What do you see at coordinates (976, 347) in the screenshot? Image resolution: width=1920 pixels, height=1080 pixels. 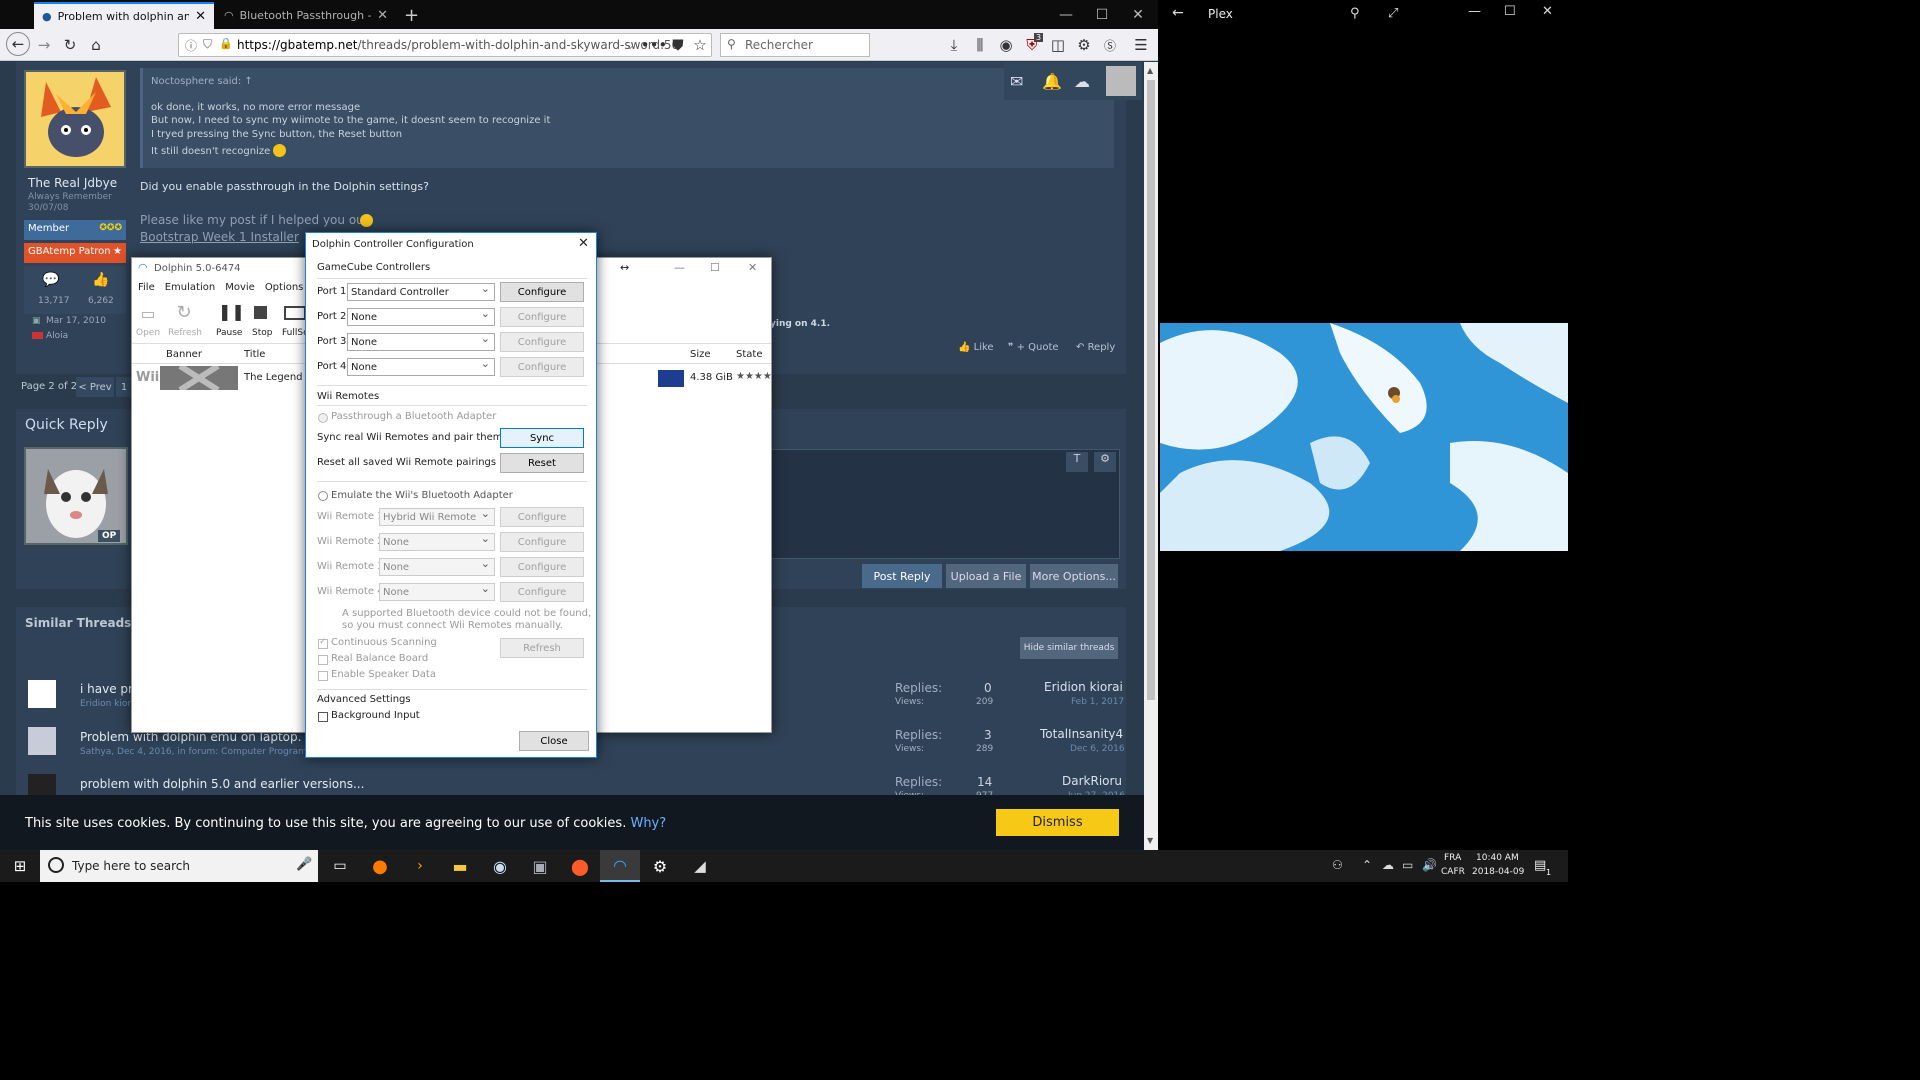 I see `like-link: 👍 Like` at bounding box center [976, 347].